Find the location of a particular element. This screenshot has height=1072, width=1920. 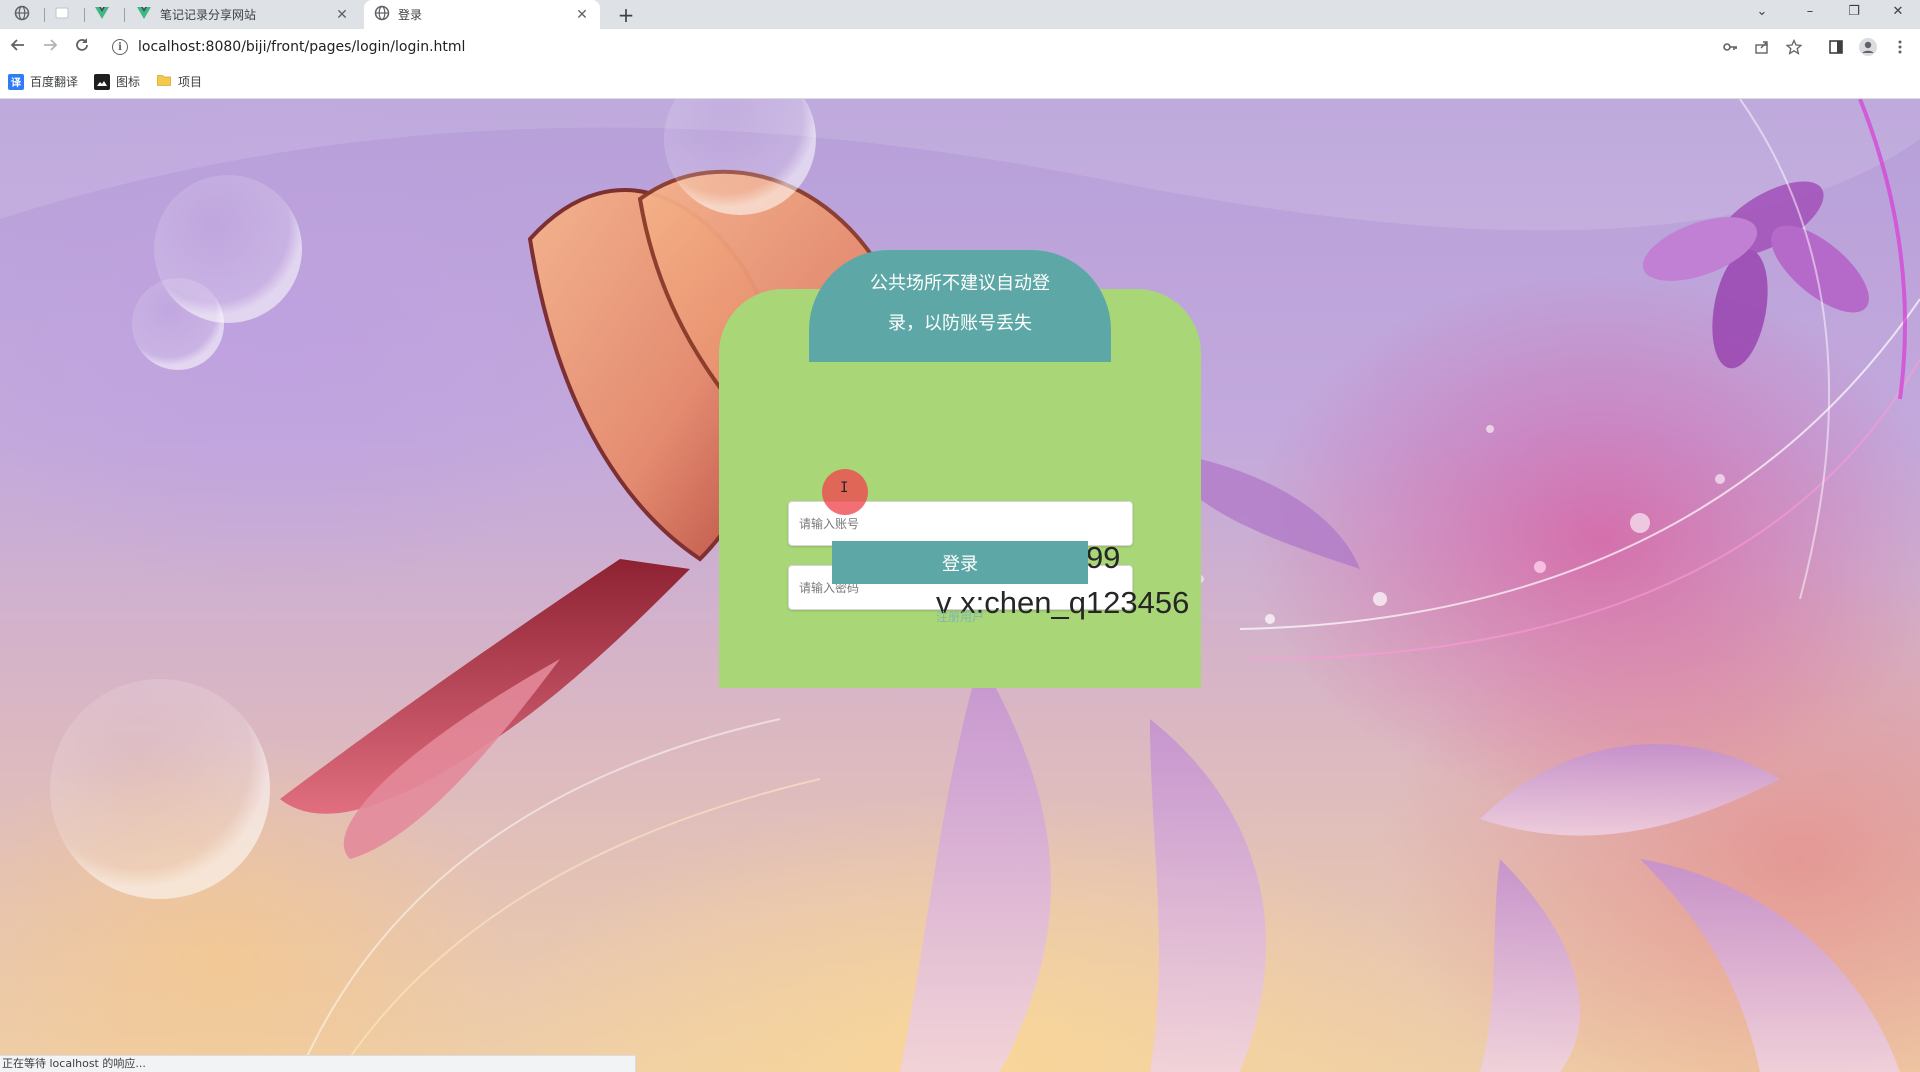

reload-icon is located at coordinates (82, 47).